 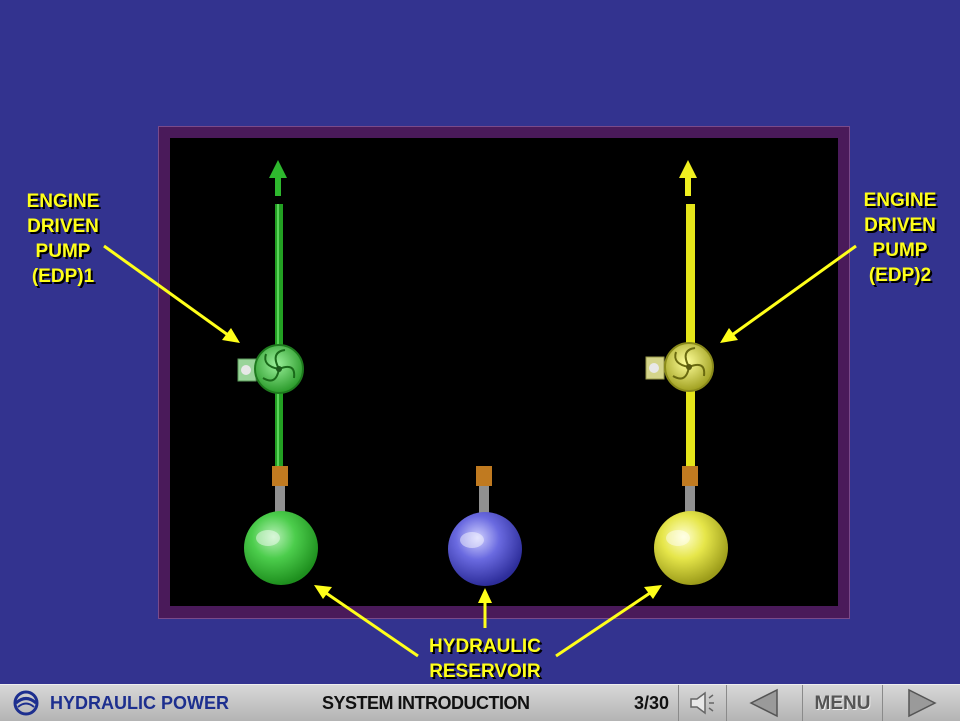 I want to click on yellow-reservoir-icon, so click(x=691, y=548).